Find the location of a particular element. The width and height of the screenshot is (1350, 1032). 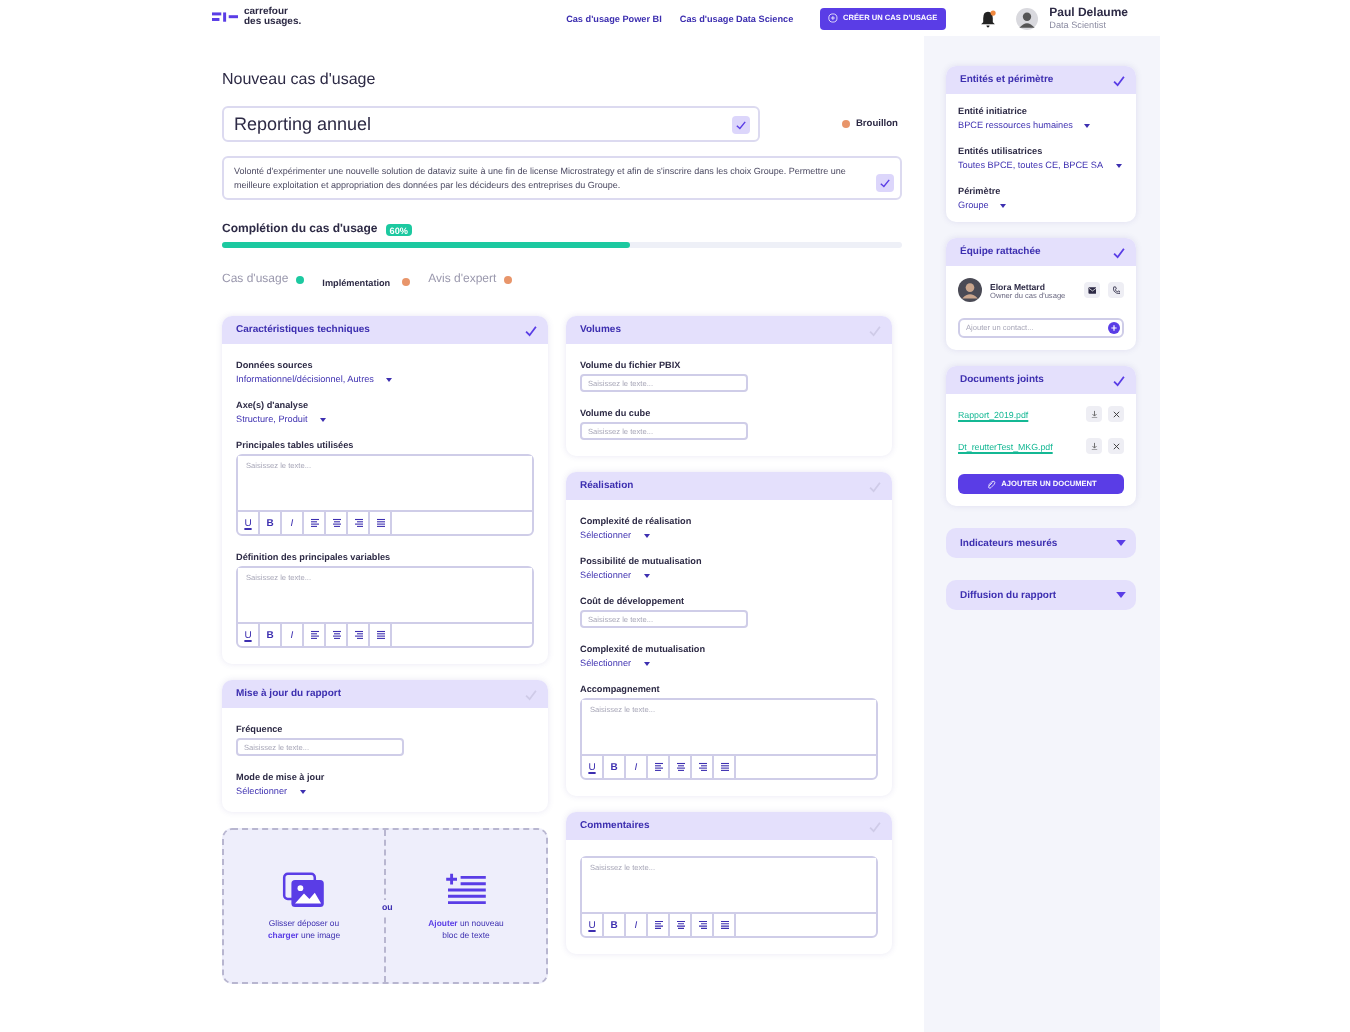

phone-button is located at coordinates (1116, 290).